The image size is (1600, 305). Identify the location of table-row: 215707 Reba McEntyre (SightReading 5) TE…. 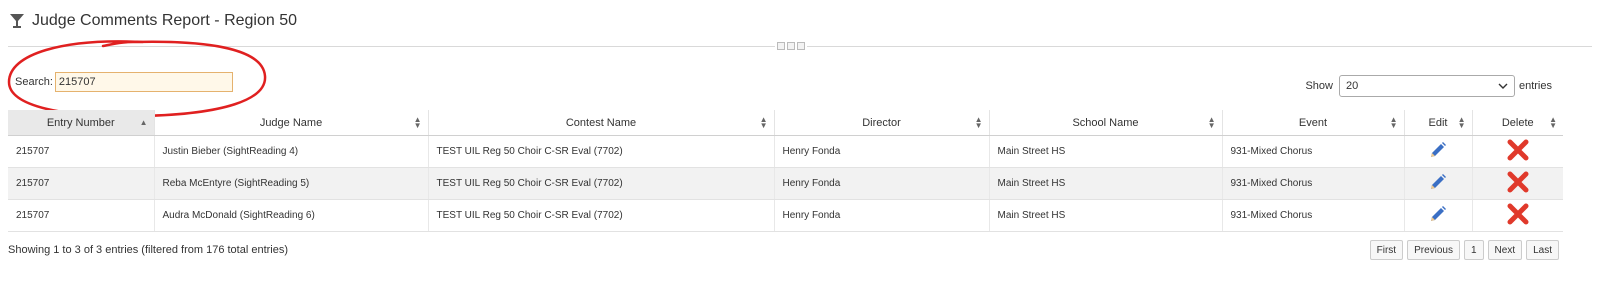
(785, 183).